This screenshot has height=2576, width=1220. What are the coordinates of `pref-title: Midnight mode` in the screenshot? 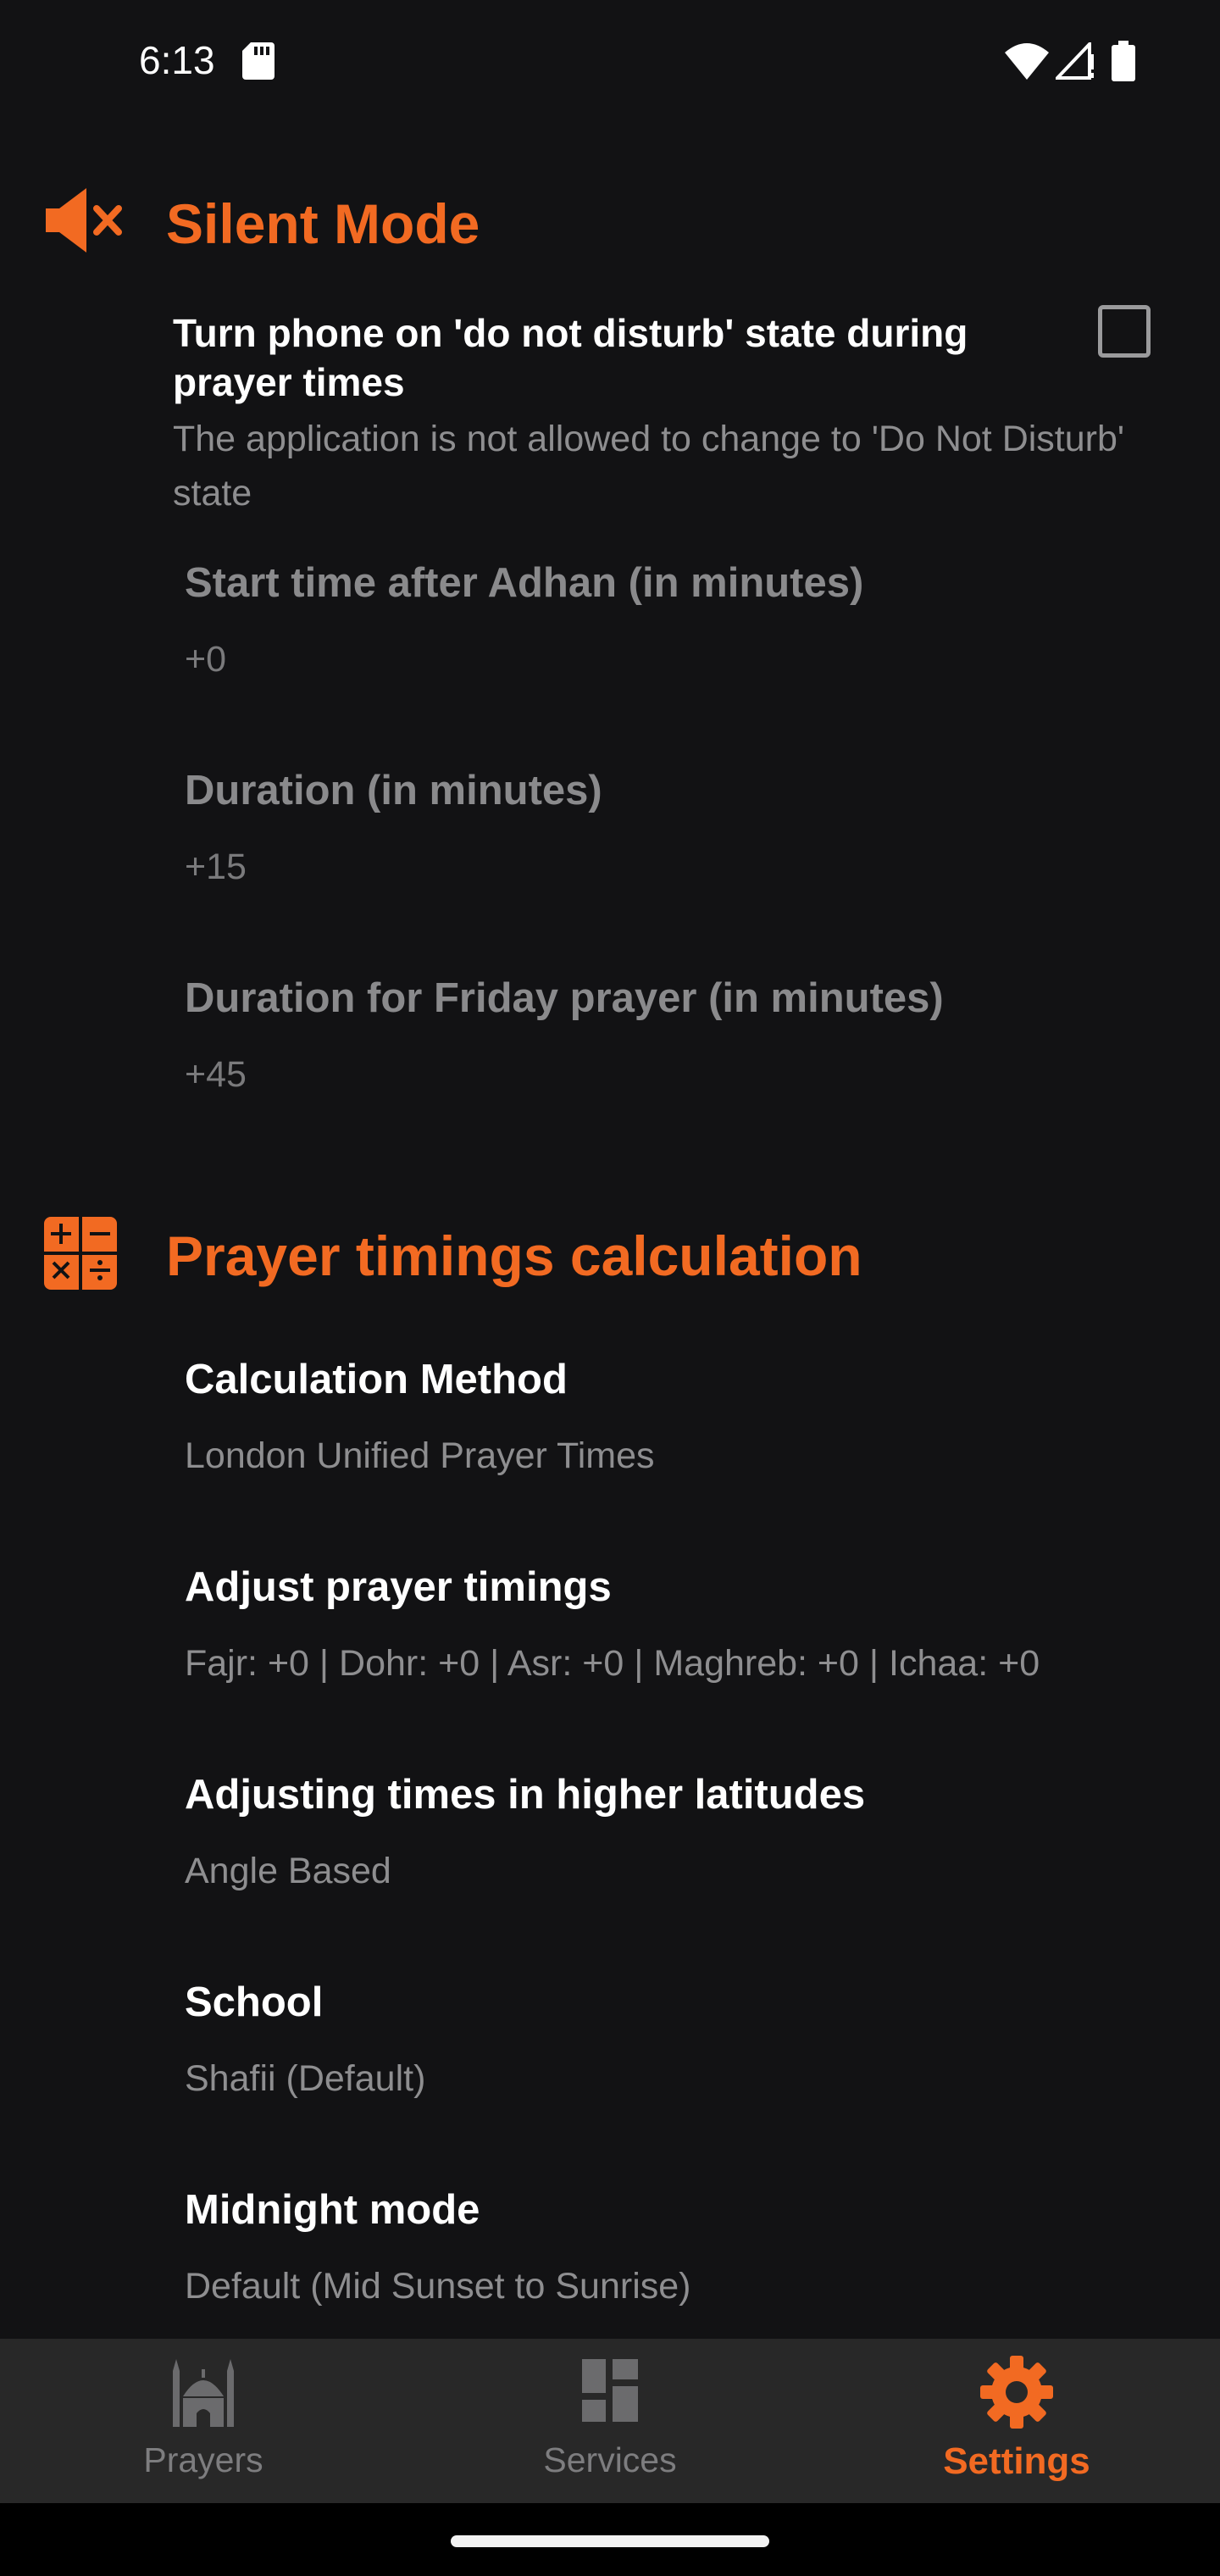 It's located at (332, 2210).